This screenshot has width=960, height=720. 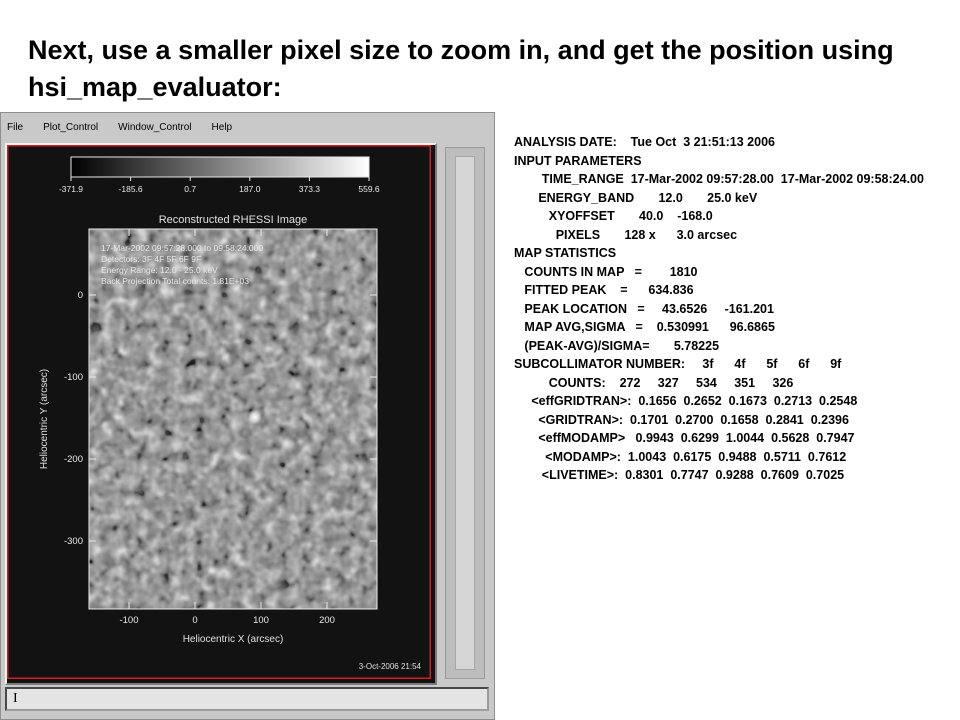 I want to click on stats-line: FITTED PEAK = 634.836, so click(x=604, y=290).